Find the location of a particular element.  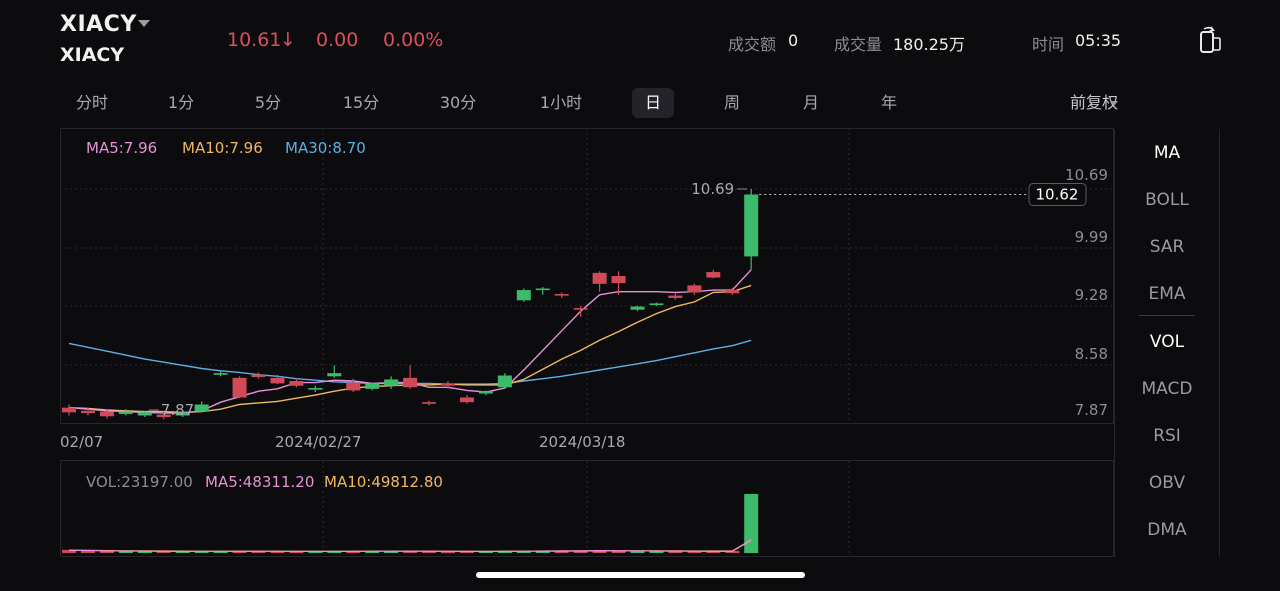

ma10-line is located at coordinates (410, 349).